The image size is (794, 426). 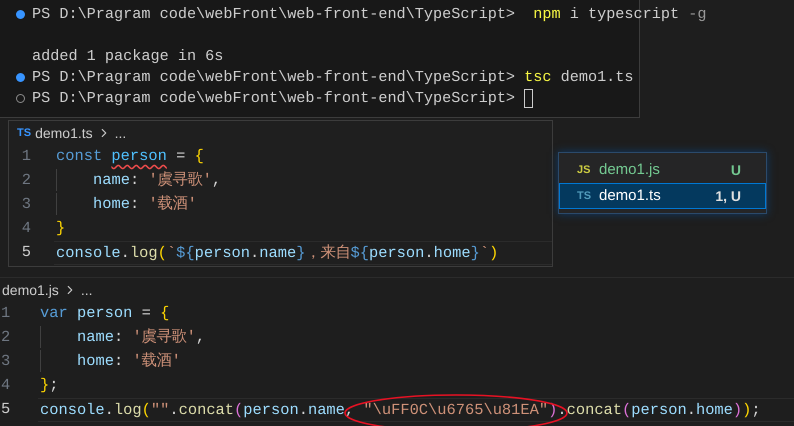 I want to click on code-line: var person = {, so click(x=104, y=313).